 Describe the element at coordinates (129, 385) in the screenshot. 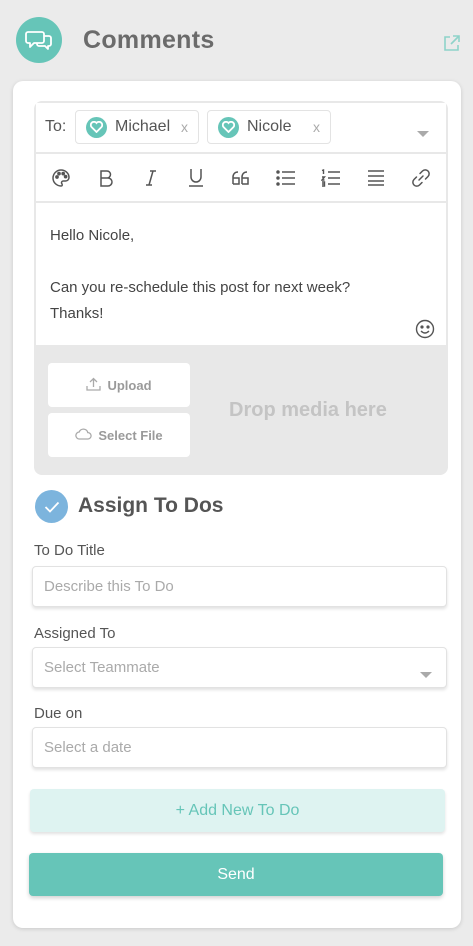

I see `upload-label: Upload` at that location.